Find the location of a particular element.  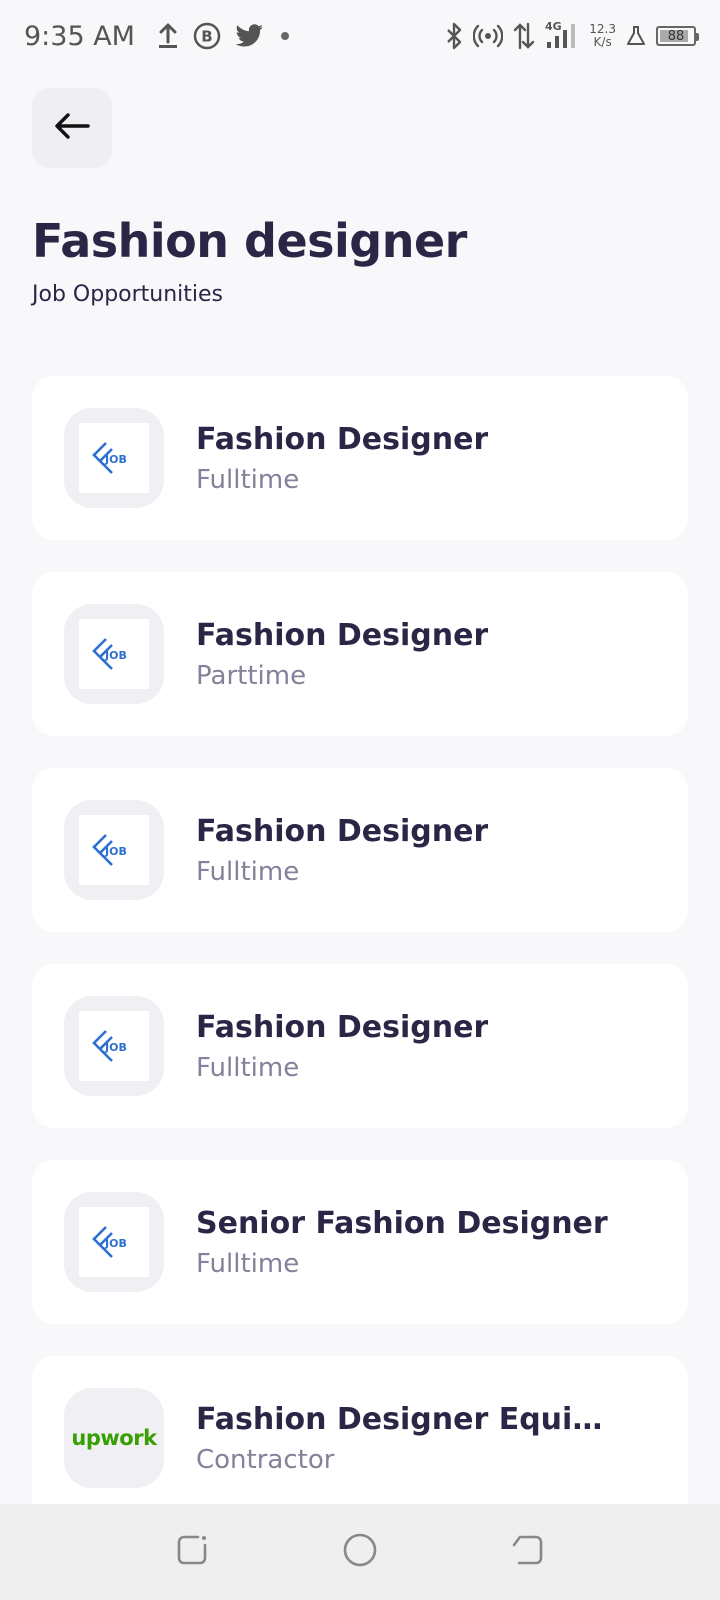

network-type-label: 4G is located at coordinates (553, 26).